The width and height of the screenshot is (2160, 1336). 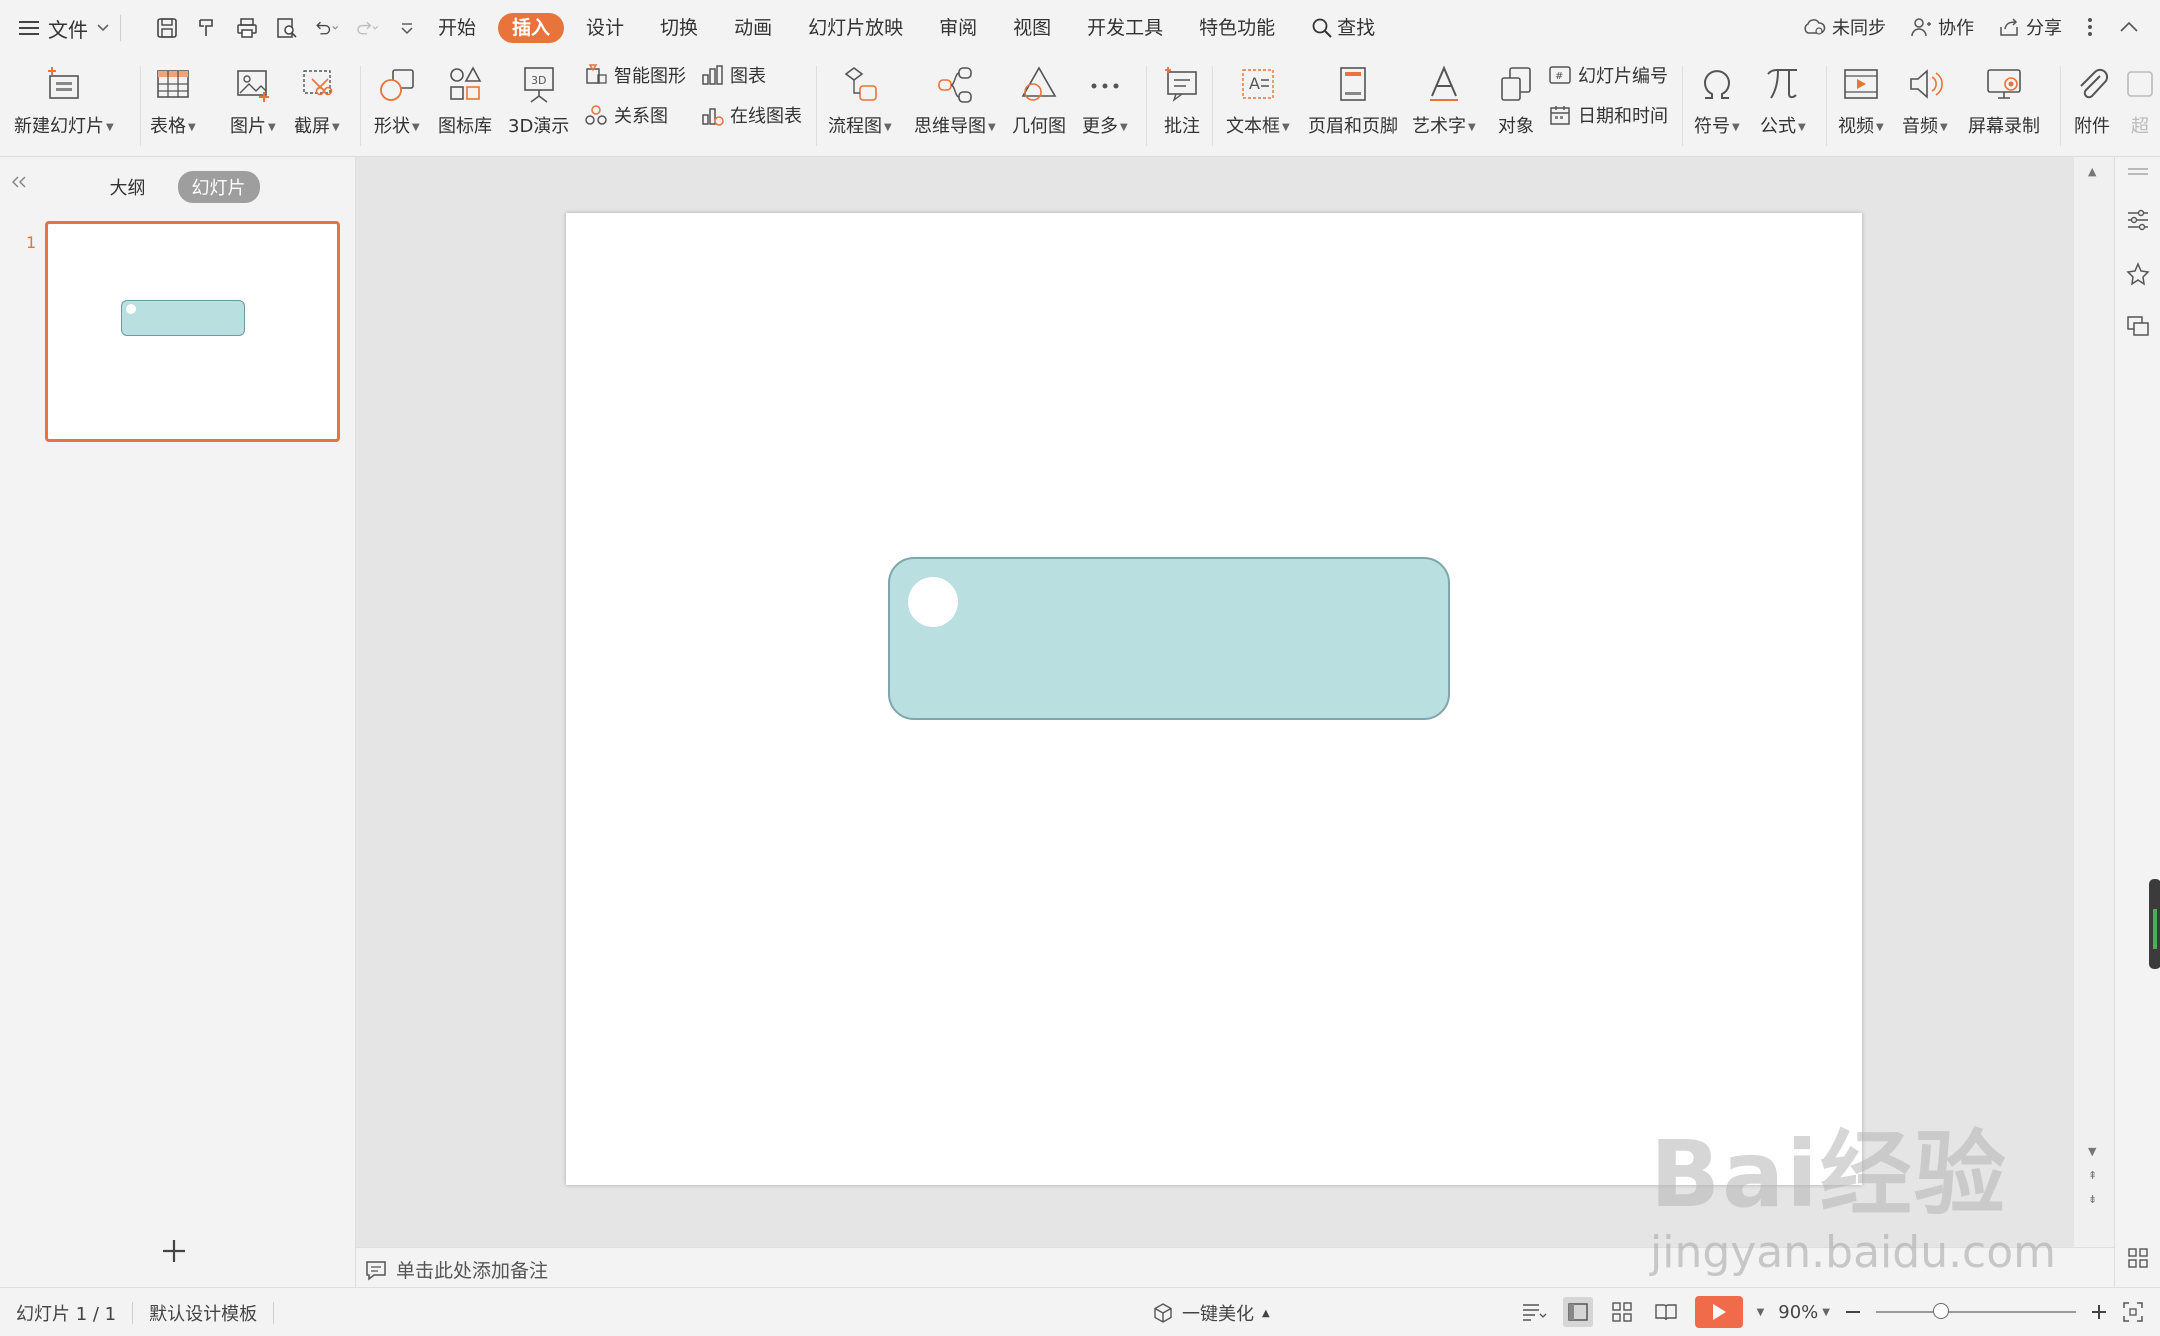 What do you see at coordinates (465, 100) in the screenshot?
I see `icon-library-button: 图标库` at bounding box center [465, 100].